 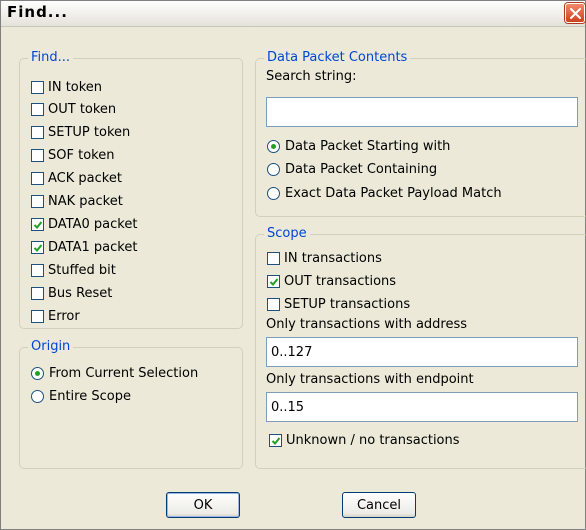 I want to click on find-setup-token-checkbox-box, so click(x=37, y=133).